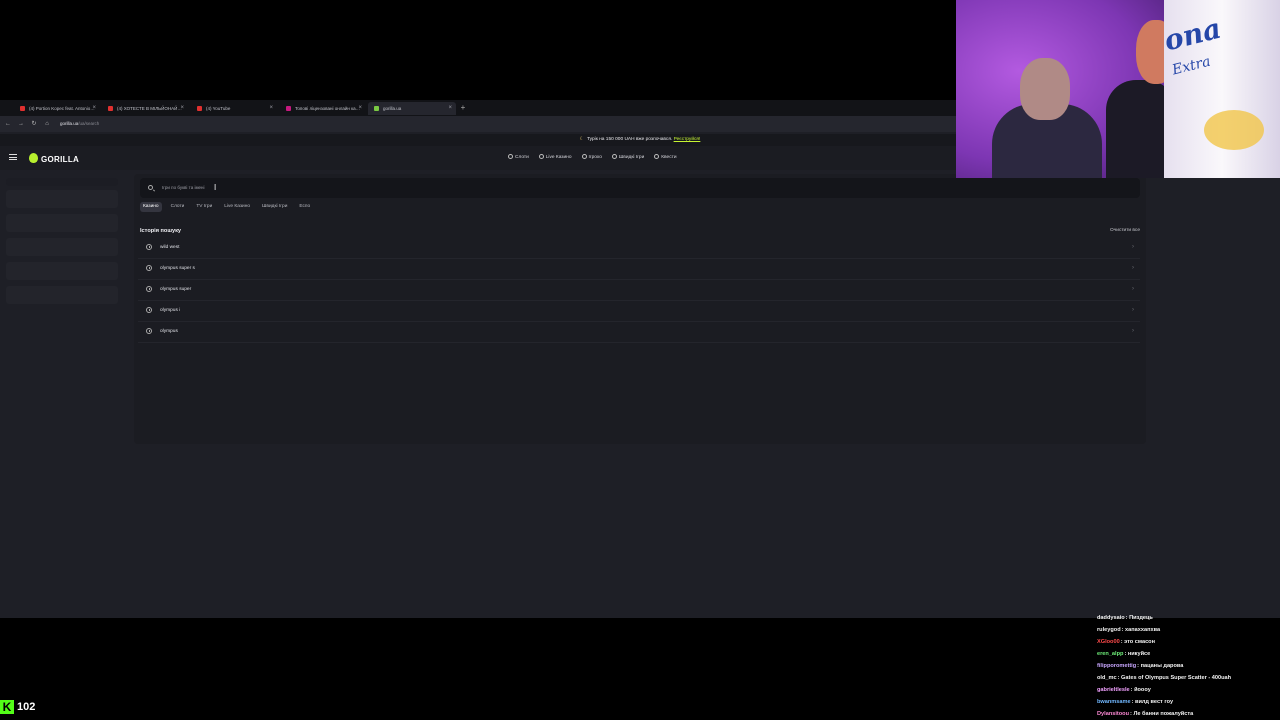 Image resolution: width=1280 pixels, height=720 pixels. What do you see at coordinates (204, 207) in the screenshot?
I see `tab-tv-games: TV Ігри` at bounding box center [204, 207].